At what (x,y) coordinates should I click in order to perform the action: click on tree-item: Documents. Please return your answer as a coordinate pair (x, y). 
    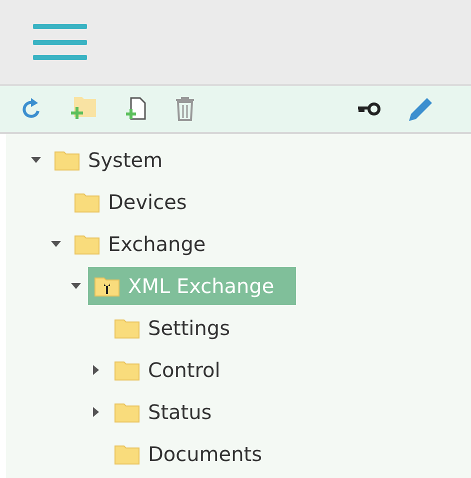
    Looking at the image, I should click on (196, 454).